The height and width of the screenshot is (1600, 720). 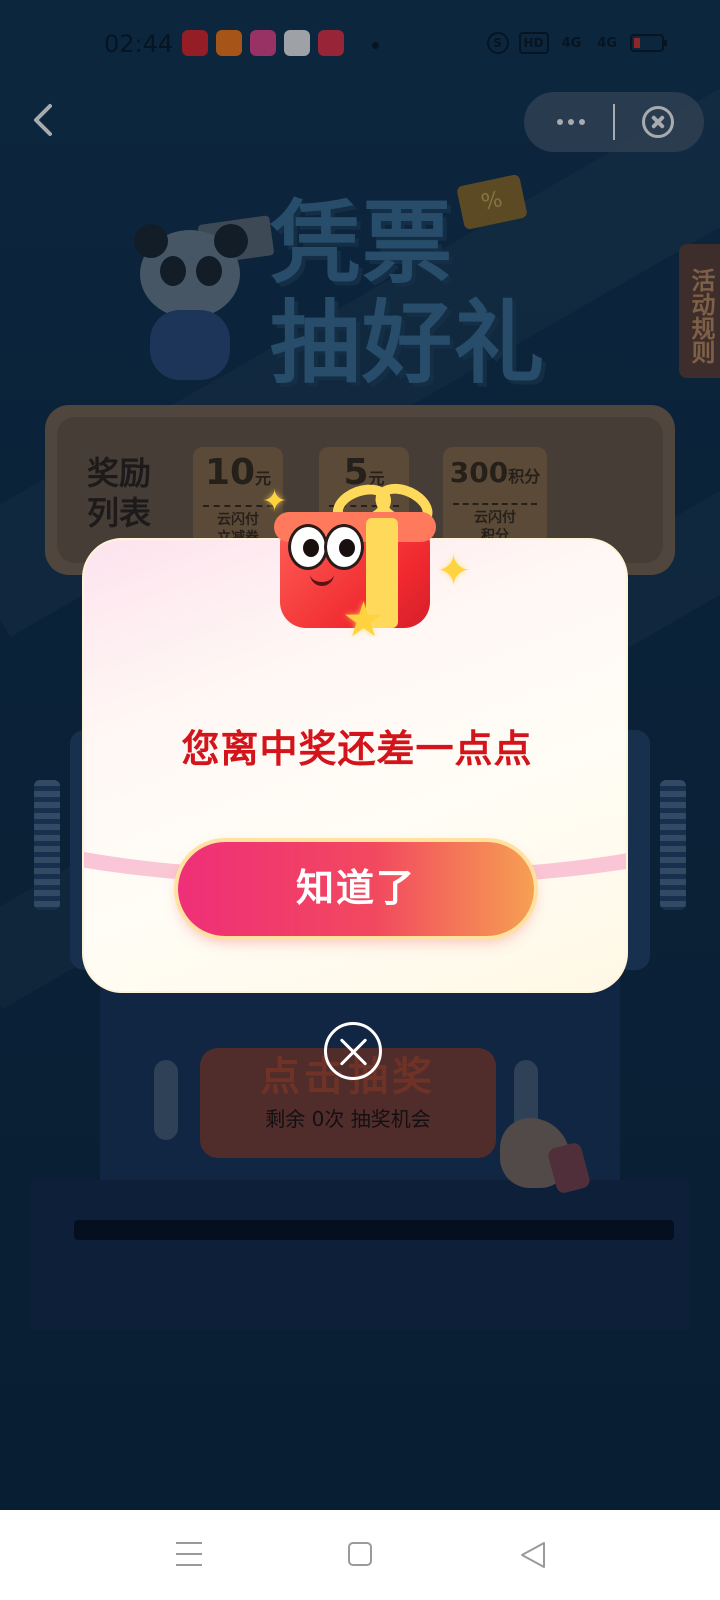 I want to click on home-icon, so click(x=360, y=1554).